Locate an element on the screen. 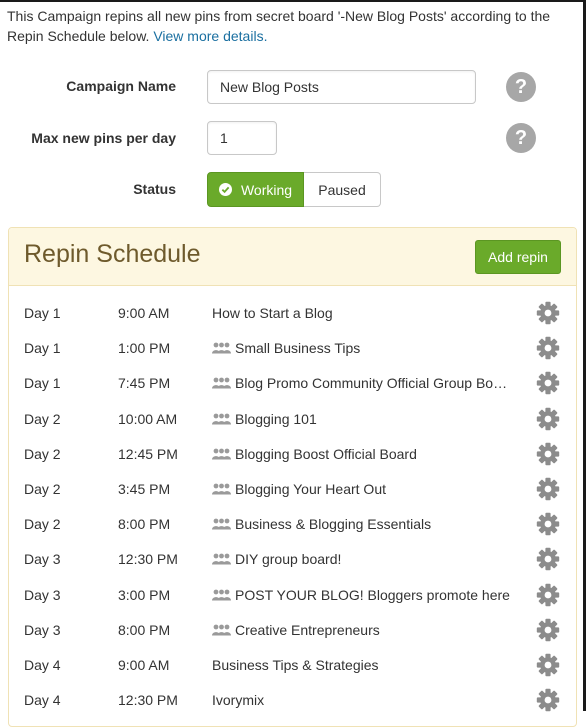  view-details-link: View more details. is located at coordinates (210, 36).